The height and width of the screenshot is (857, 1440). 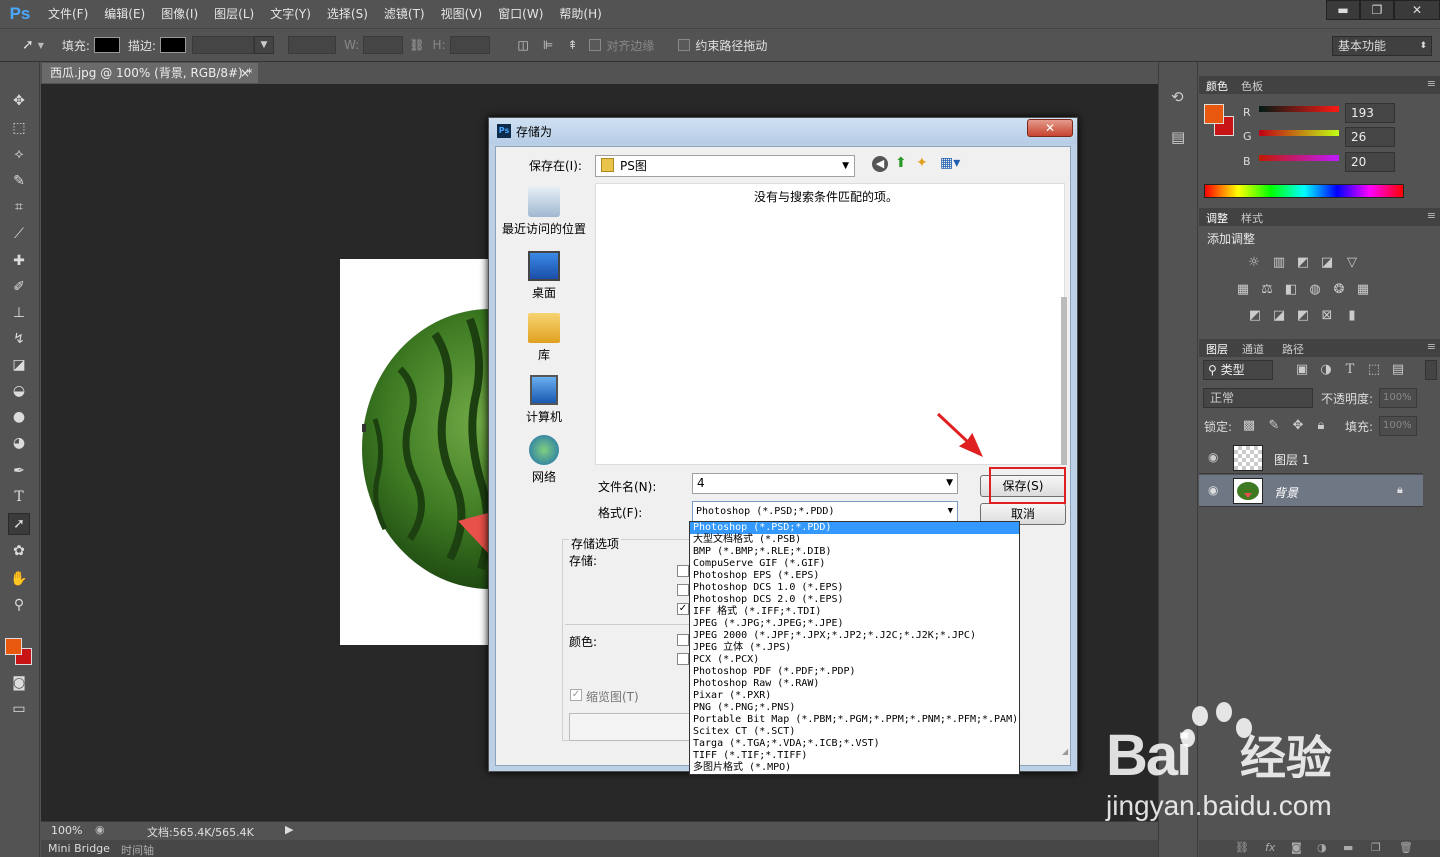 I want to click on format-option: PCX (*.PCX), so click(x=854, y=660).